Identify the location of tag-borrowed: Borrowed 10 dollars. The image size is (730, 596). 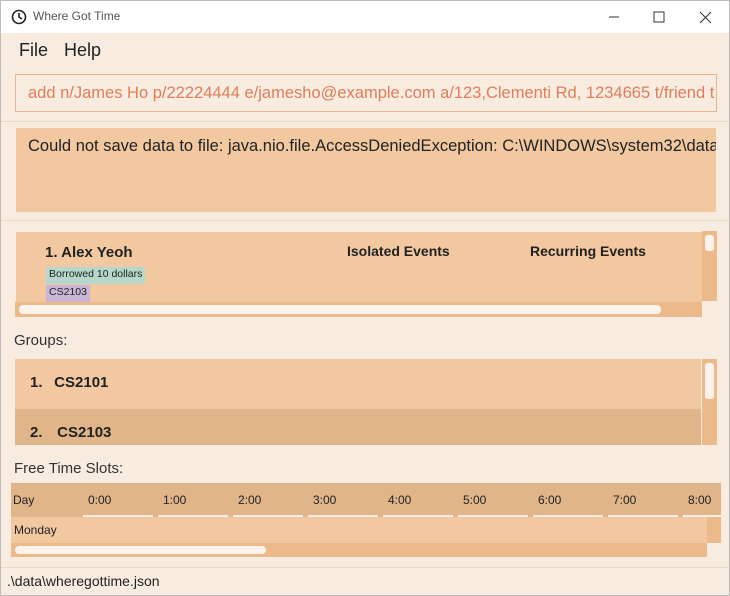
(96, 275).